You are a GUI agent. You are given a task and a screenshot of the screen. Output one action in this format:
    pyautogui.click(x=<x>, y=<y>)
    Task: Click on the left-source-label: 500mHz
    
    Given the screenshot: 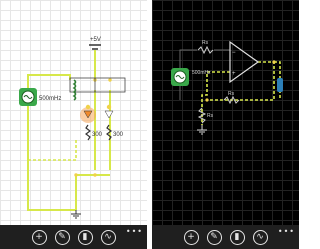 What is the action you would take?
    pyautogui.click(x=50, y=99)
    